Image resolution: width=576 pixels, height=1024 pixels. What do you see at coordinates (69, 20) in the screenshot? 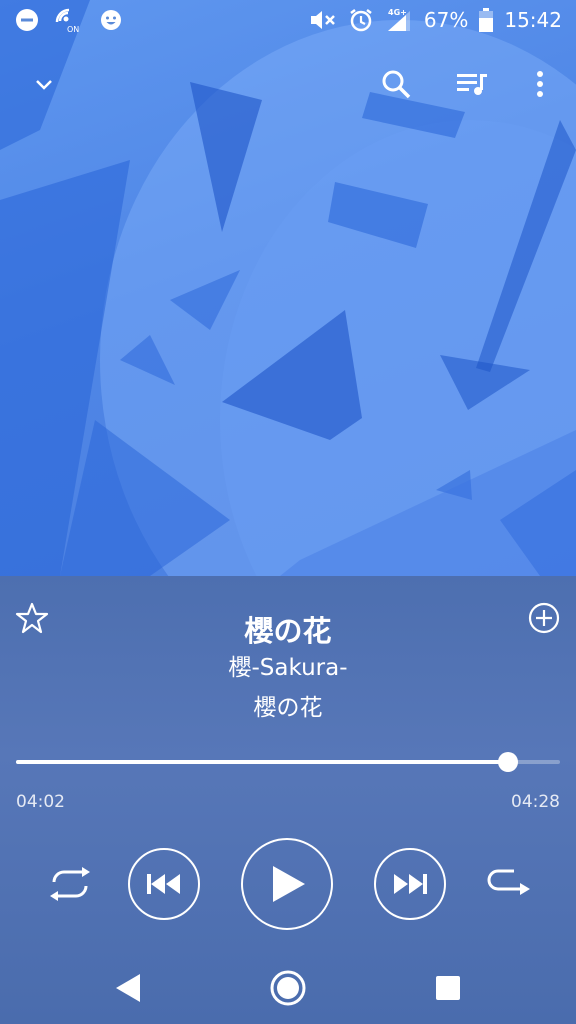
I see `nfc-icon: ON` at bounding box center [69, 20].